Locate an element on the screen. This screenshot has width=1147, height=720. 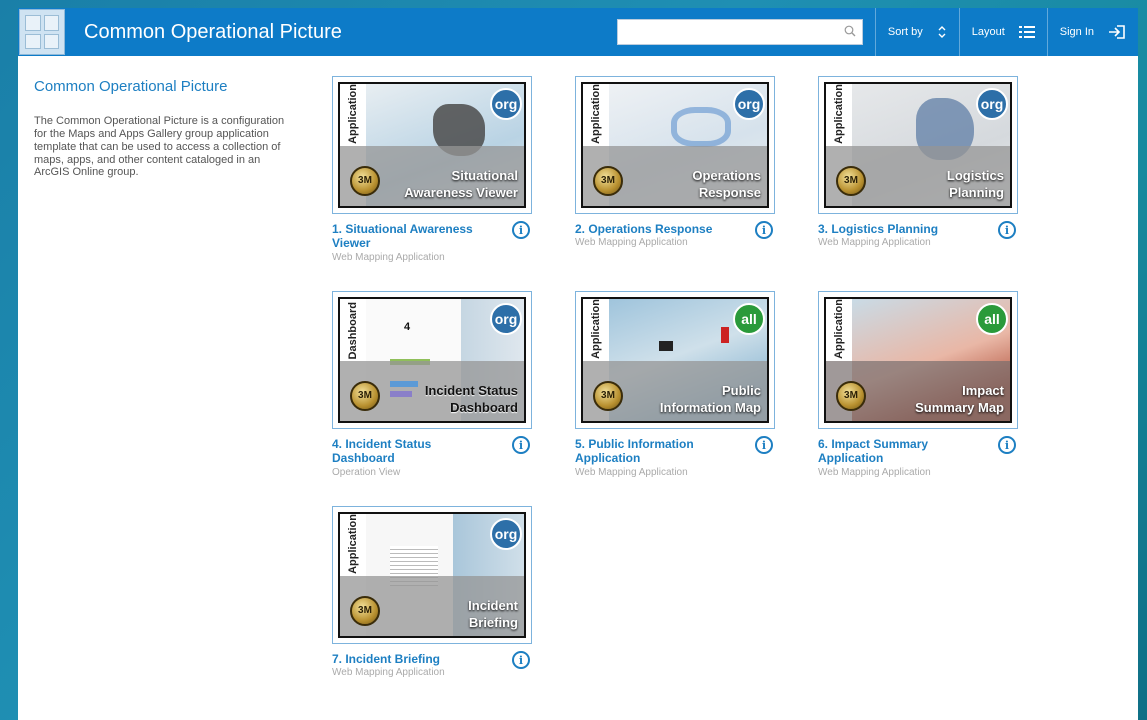
search-box is located at coordinates (739, 32).